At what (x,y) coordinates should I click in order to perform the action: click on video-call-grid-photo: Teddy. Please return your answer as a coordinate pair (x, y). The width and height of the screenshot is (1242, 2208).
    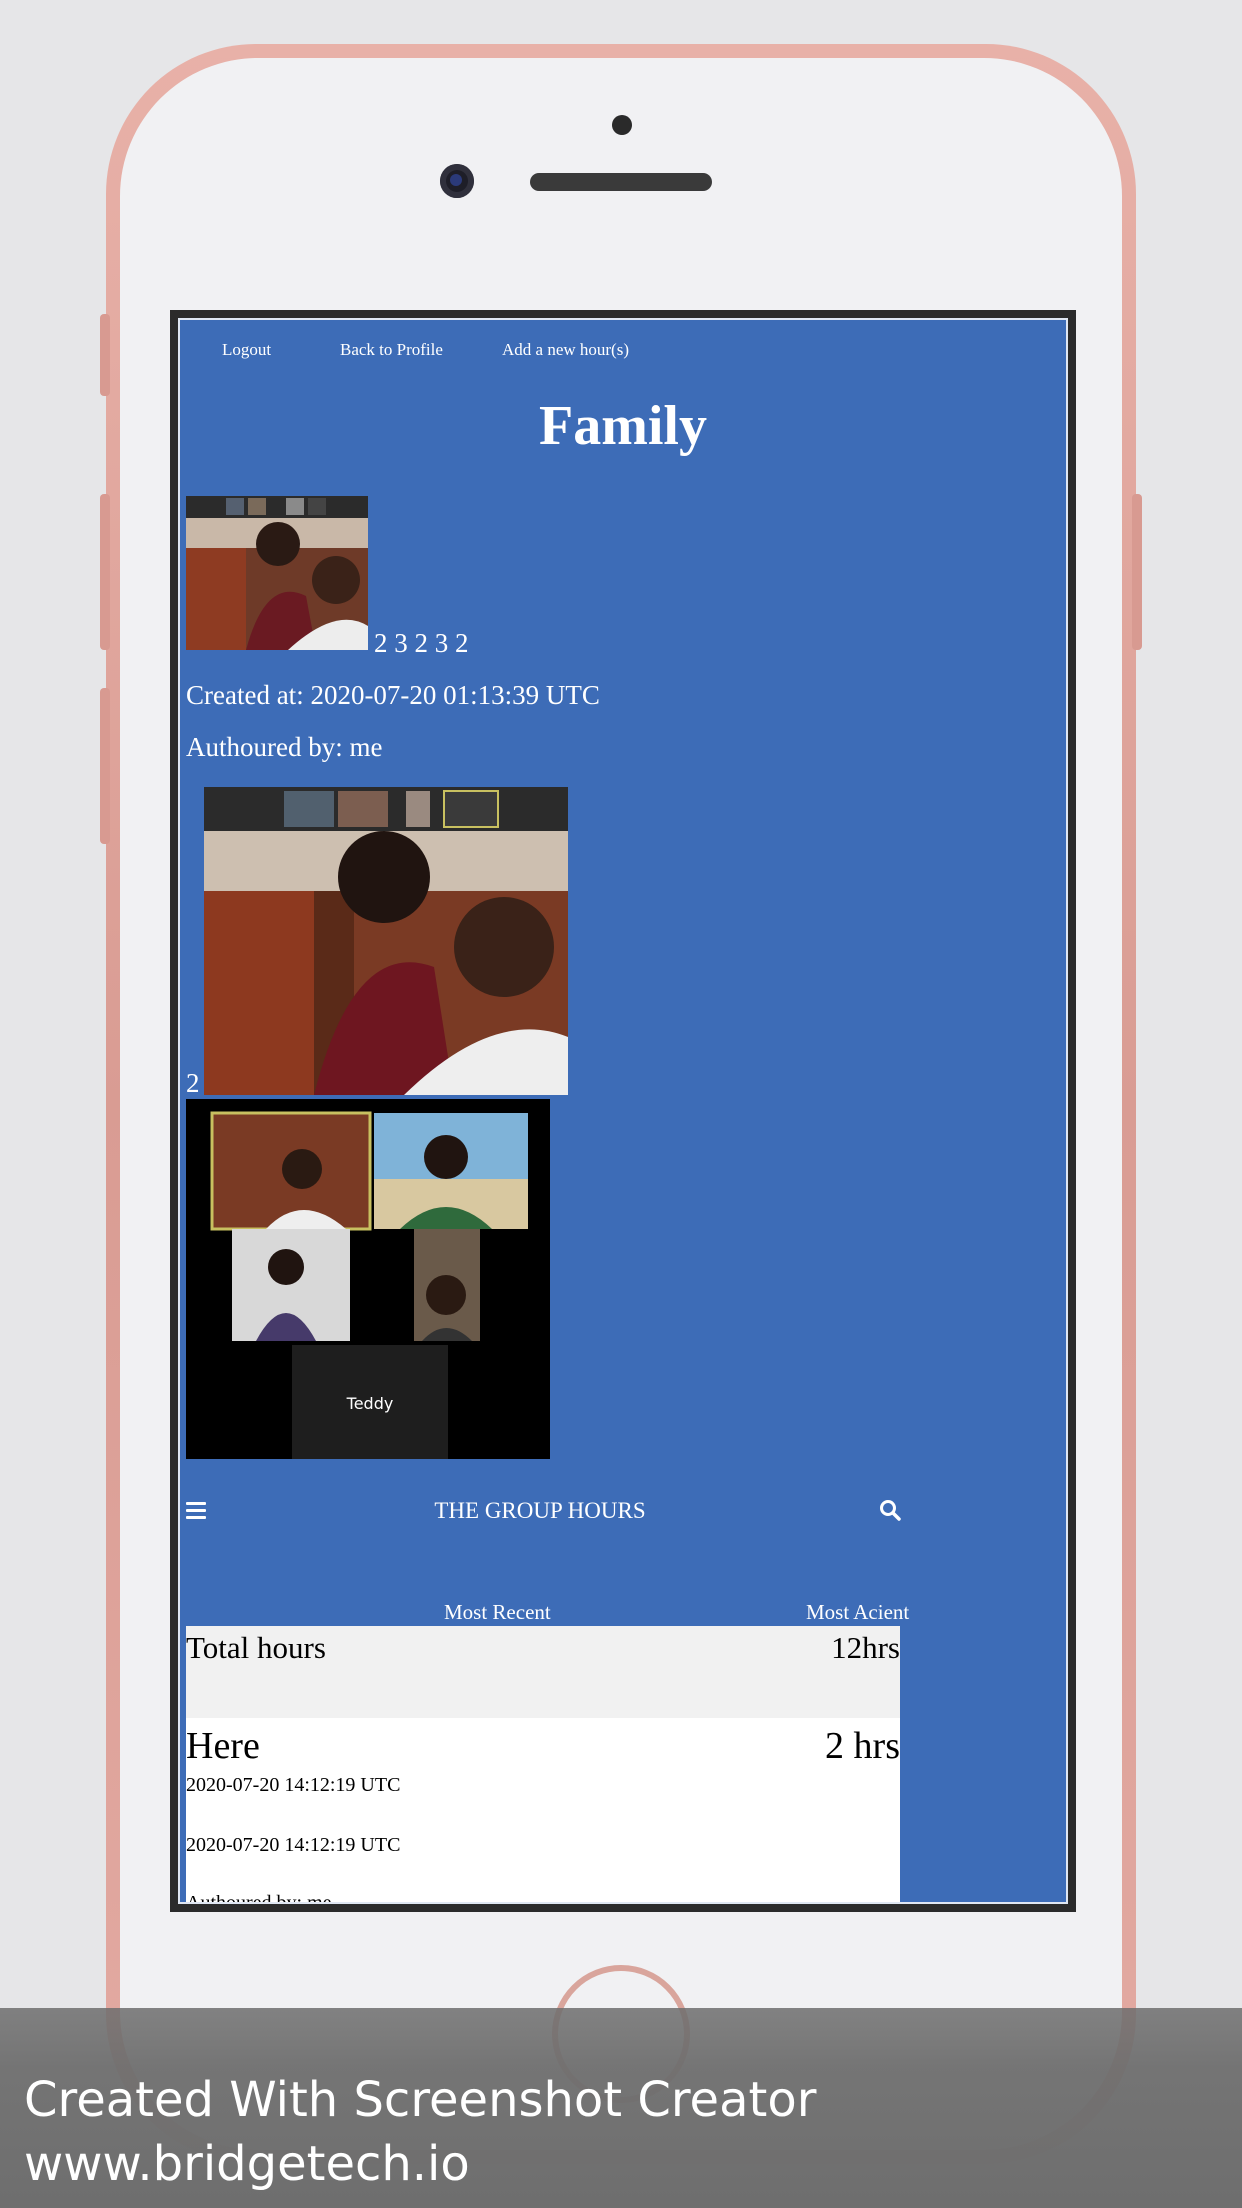
    Looking at the image, I should click on (368, 1279).